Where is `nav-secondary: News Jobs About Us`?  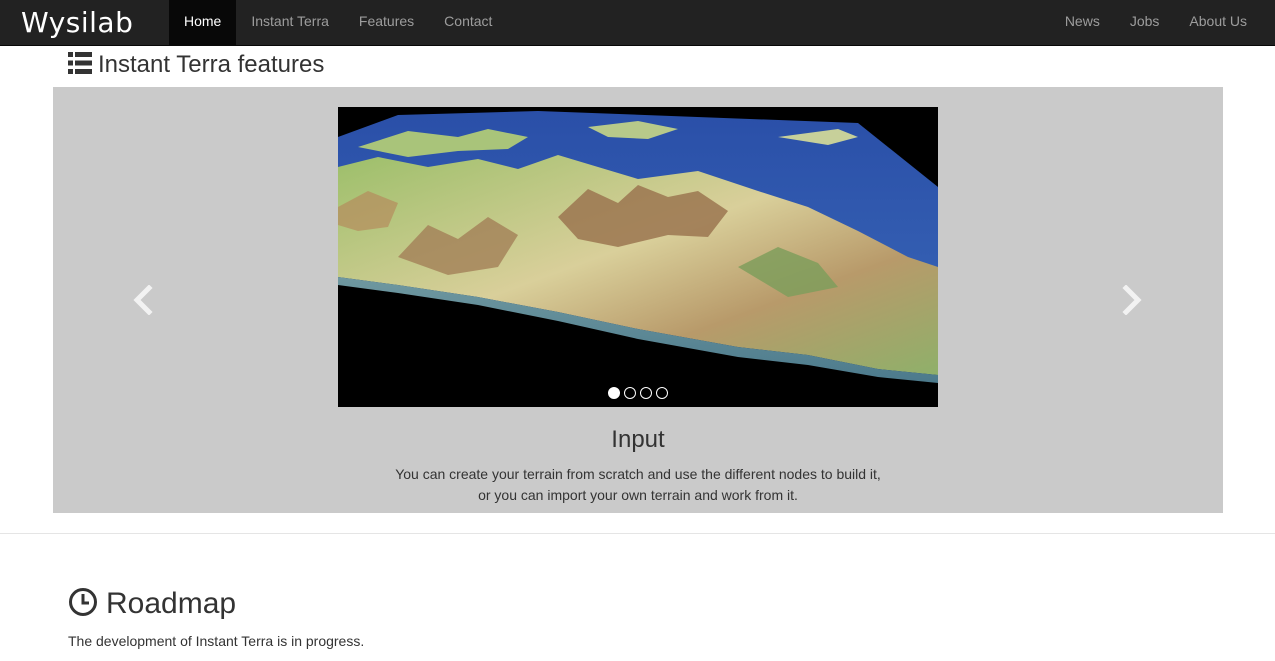
nav-secondary: News Jobs About Us is located at coordinates (1156, 23).